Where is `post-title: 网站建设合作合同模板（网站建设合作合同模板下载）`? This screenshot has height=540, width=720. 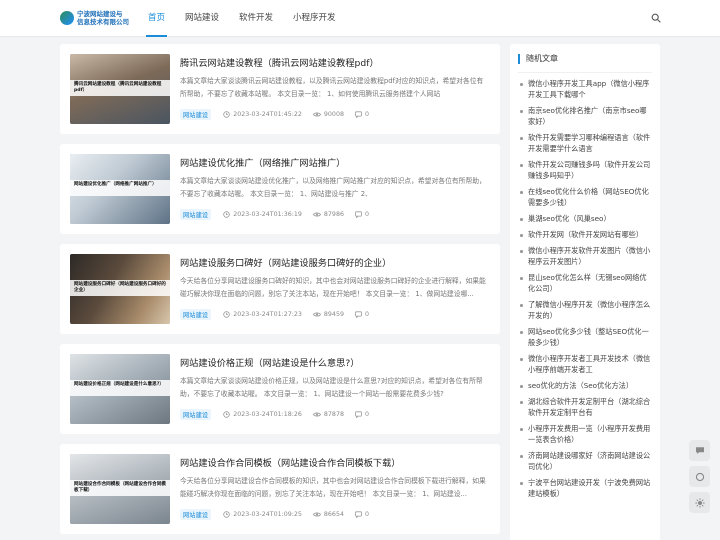 post-title: 网站建设合作合同模板（网站建设合作合同模板下载） is located at coordinates (290, 462).